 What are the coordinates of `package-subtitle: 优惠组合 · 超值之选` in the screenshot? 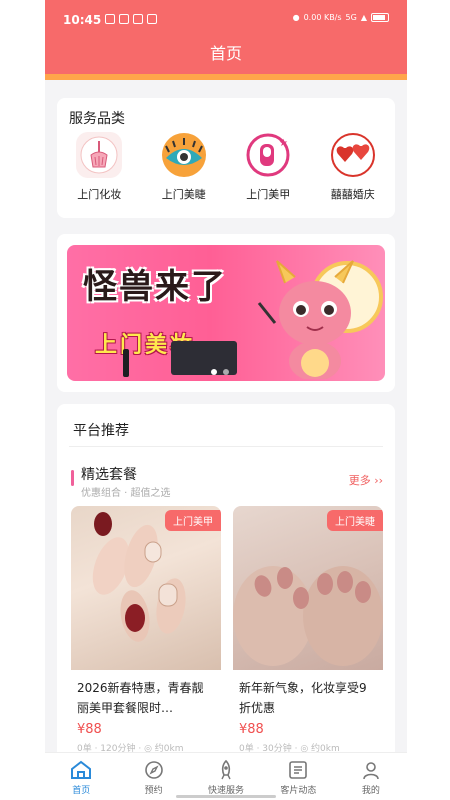 It's located at (126, 493).